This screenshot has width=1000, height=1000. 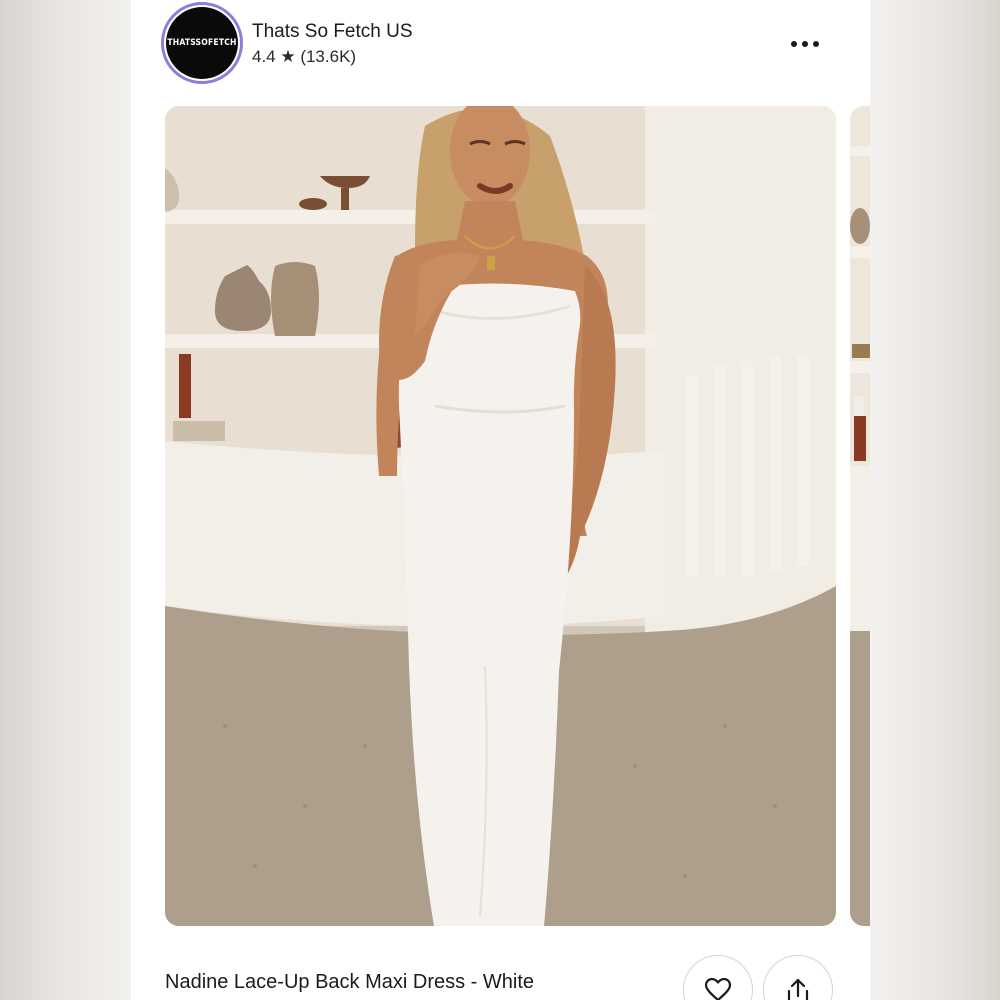 What do you see at coordinates (798, 989) in the screenshot?
I see `share-icon` at bounding box center [798, 989].